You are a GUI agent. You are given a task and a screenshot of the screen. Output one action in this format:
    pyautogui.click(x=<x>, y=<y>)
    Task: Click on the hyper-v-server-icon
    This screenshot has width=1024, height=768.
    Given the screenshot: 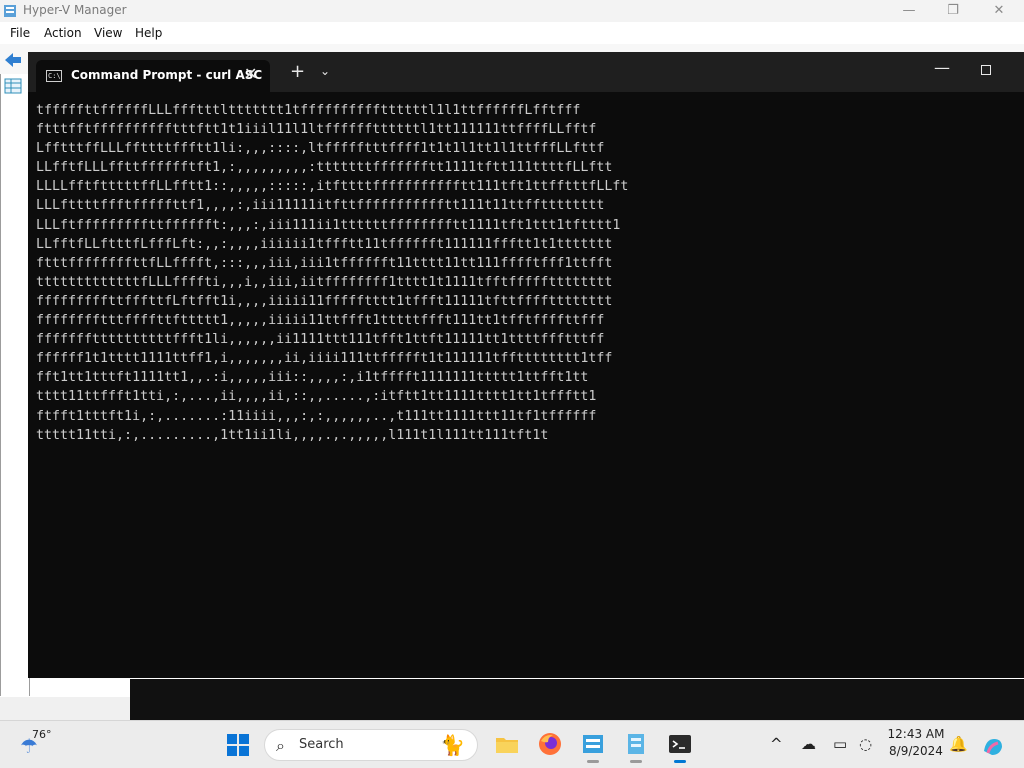 What is the action you would take?
    pyautogui.click(x=13, y=86)
    